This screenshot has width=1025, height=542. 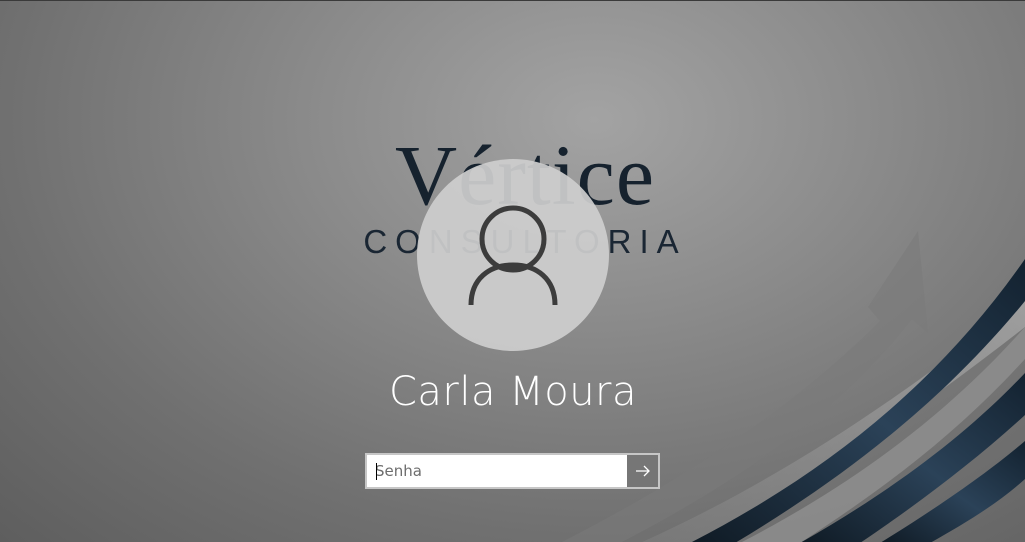 What do you see at coordinates (376, 471) in the screenshot?
I see `text-caret` at bounding box center [376, 471].